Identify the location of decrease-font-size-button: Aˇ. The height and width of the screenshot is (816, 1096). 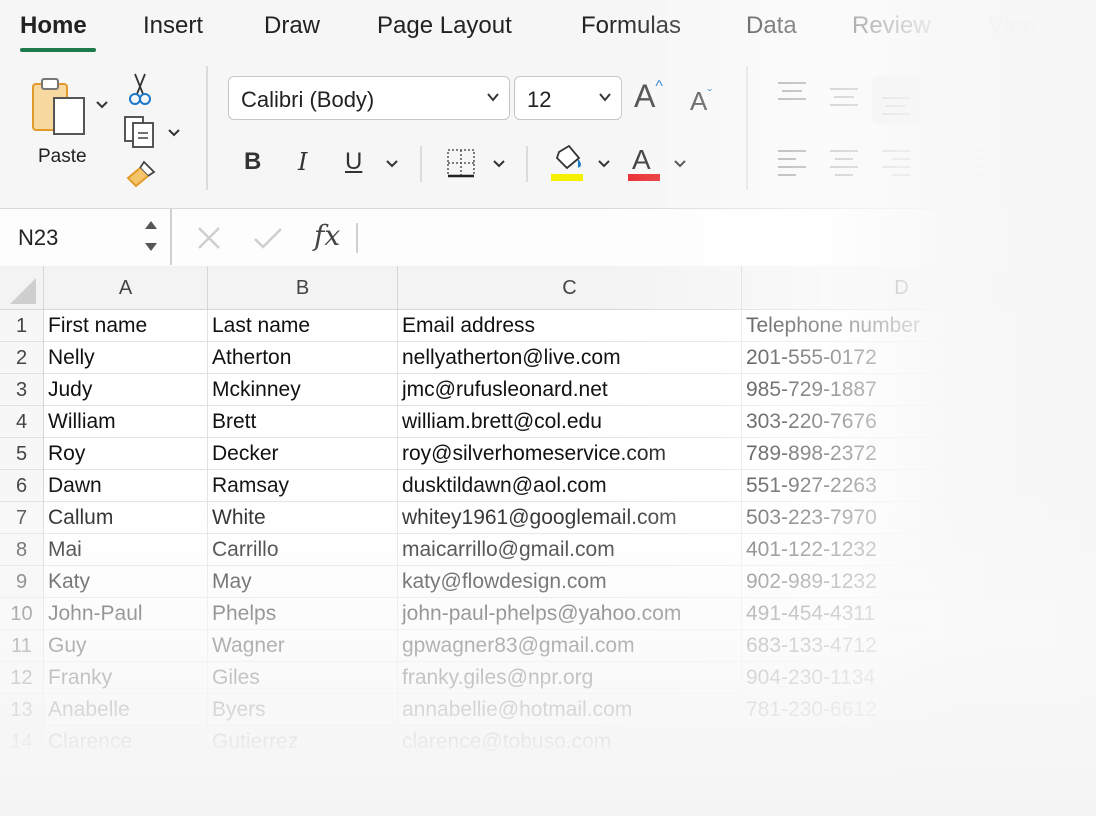
(701, 101).